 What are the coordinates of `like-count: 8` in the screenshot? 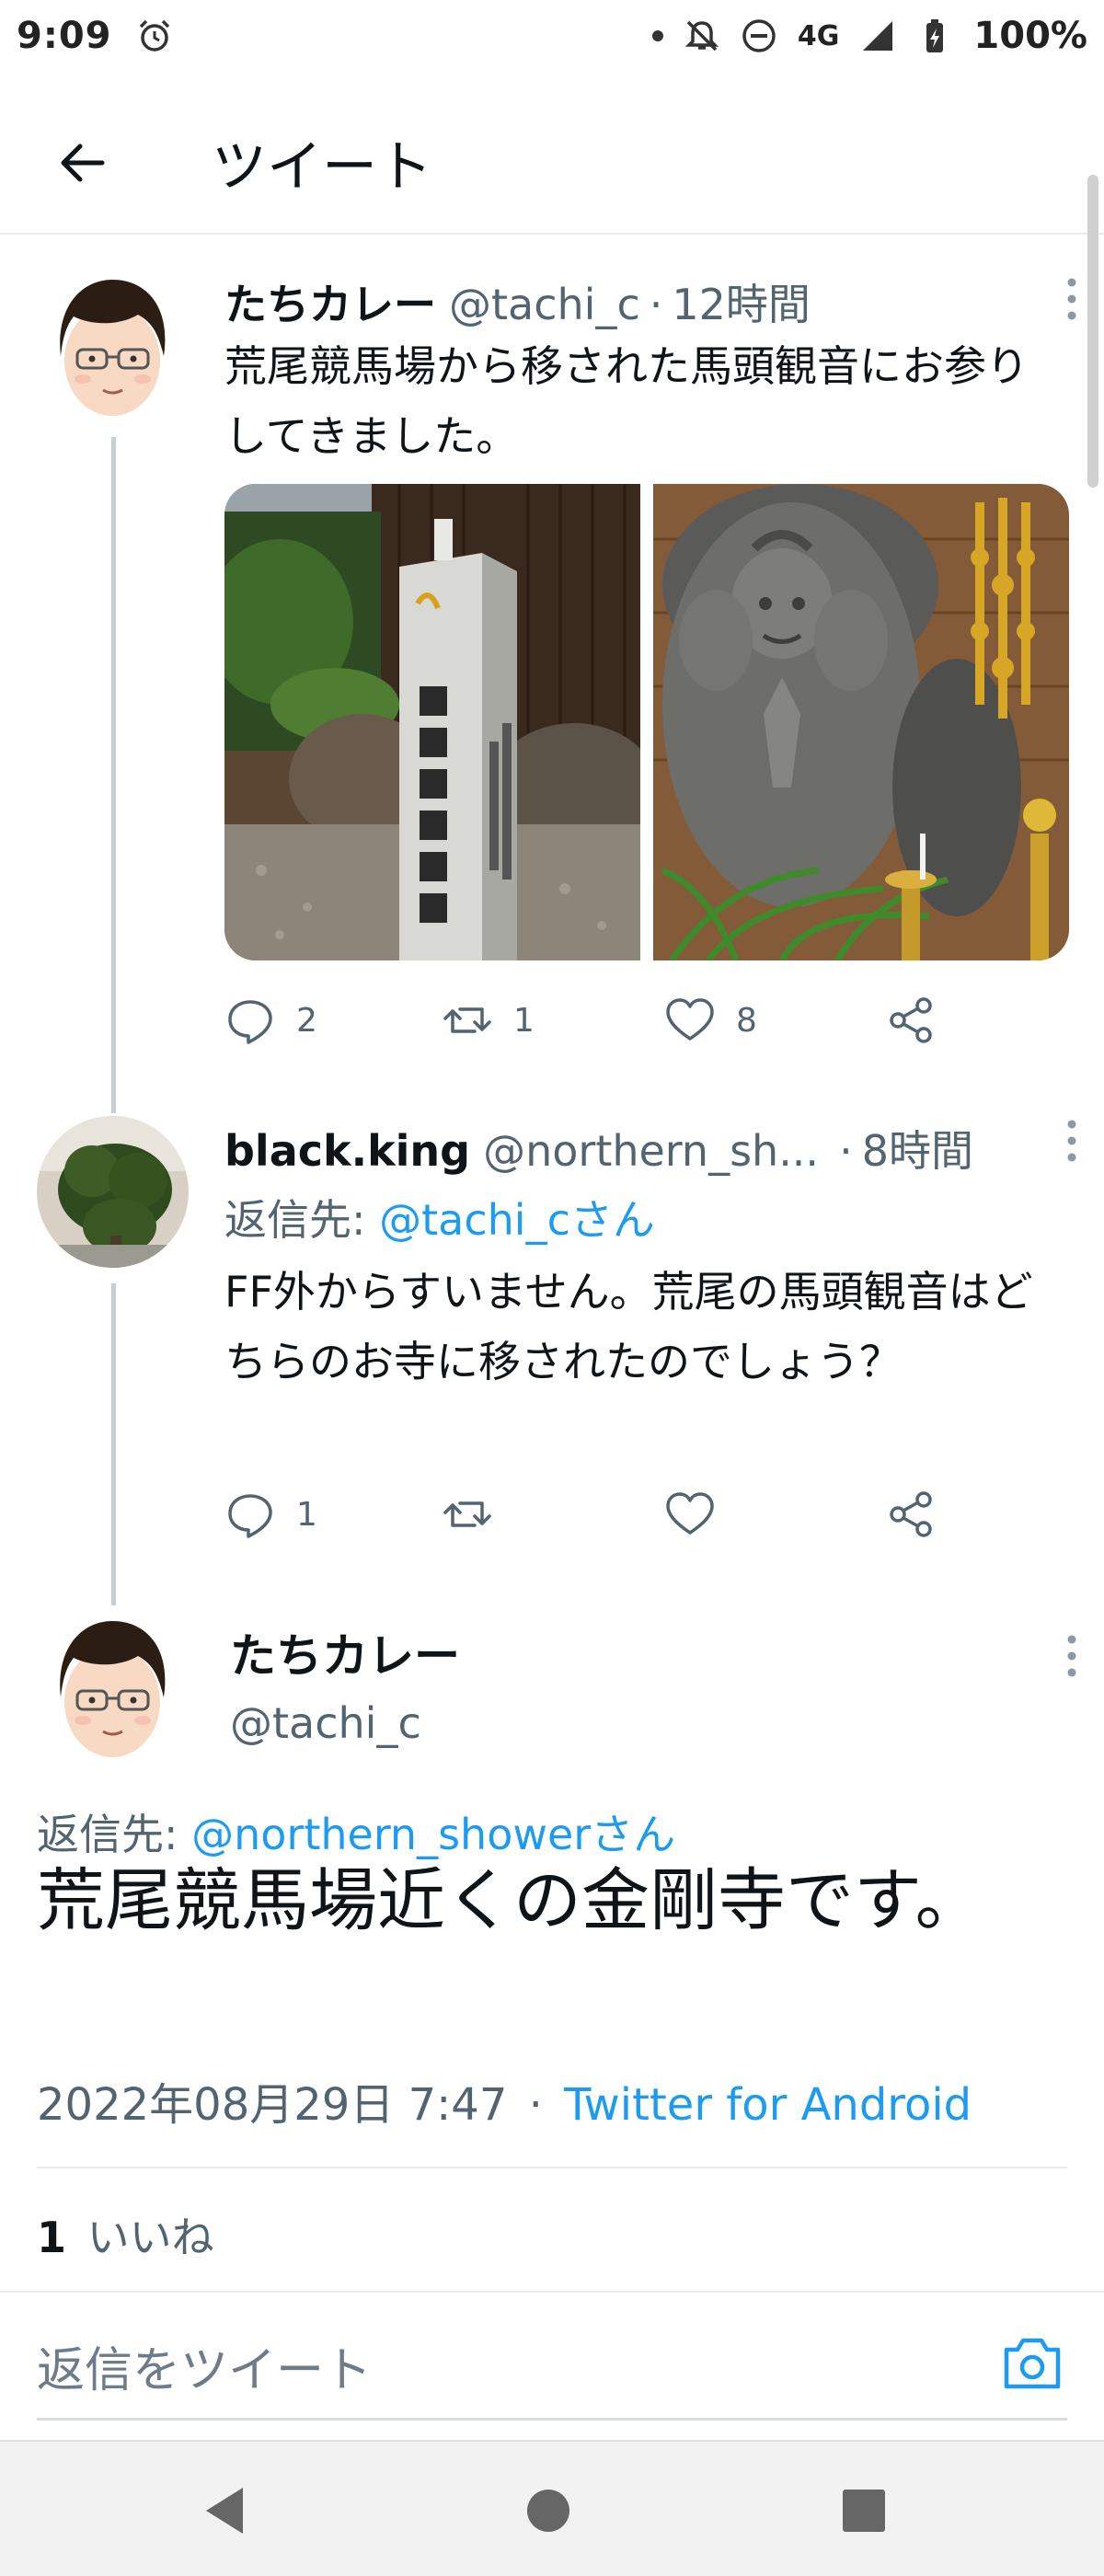 It's located at (746, 1020).